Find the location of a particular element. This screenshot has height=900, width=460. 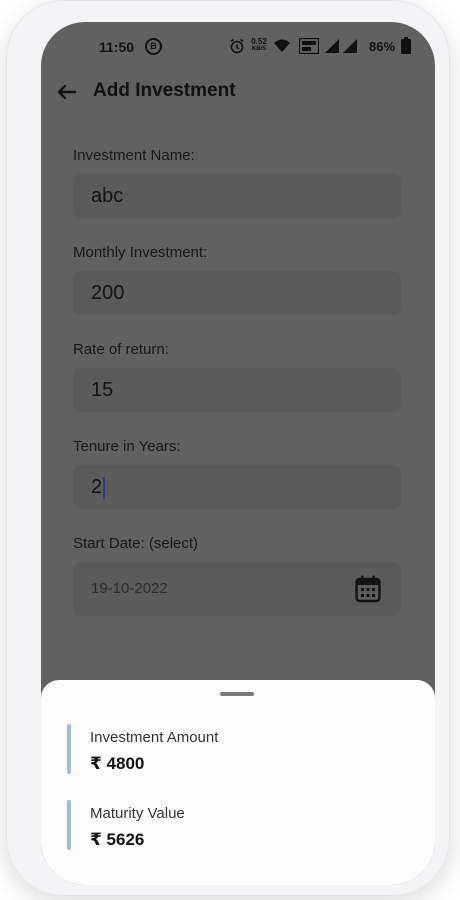

start-date-picker: 19-10-2022 is located at coordinates (237, 589).